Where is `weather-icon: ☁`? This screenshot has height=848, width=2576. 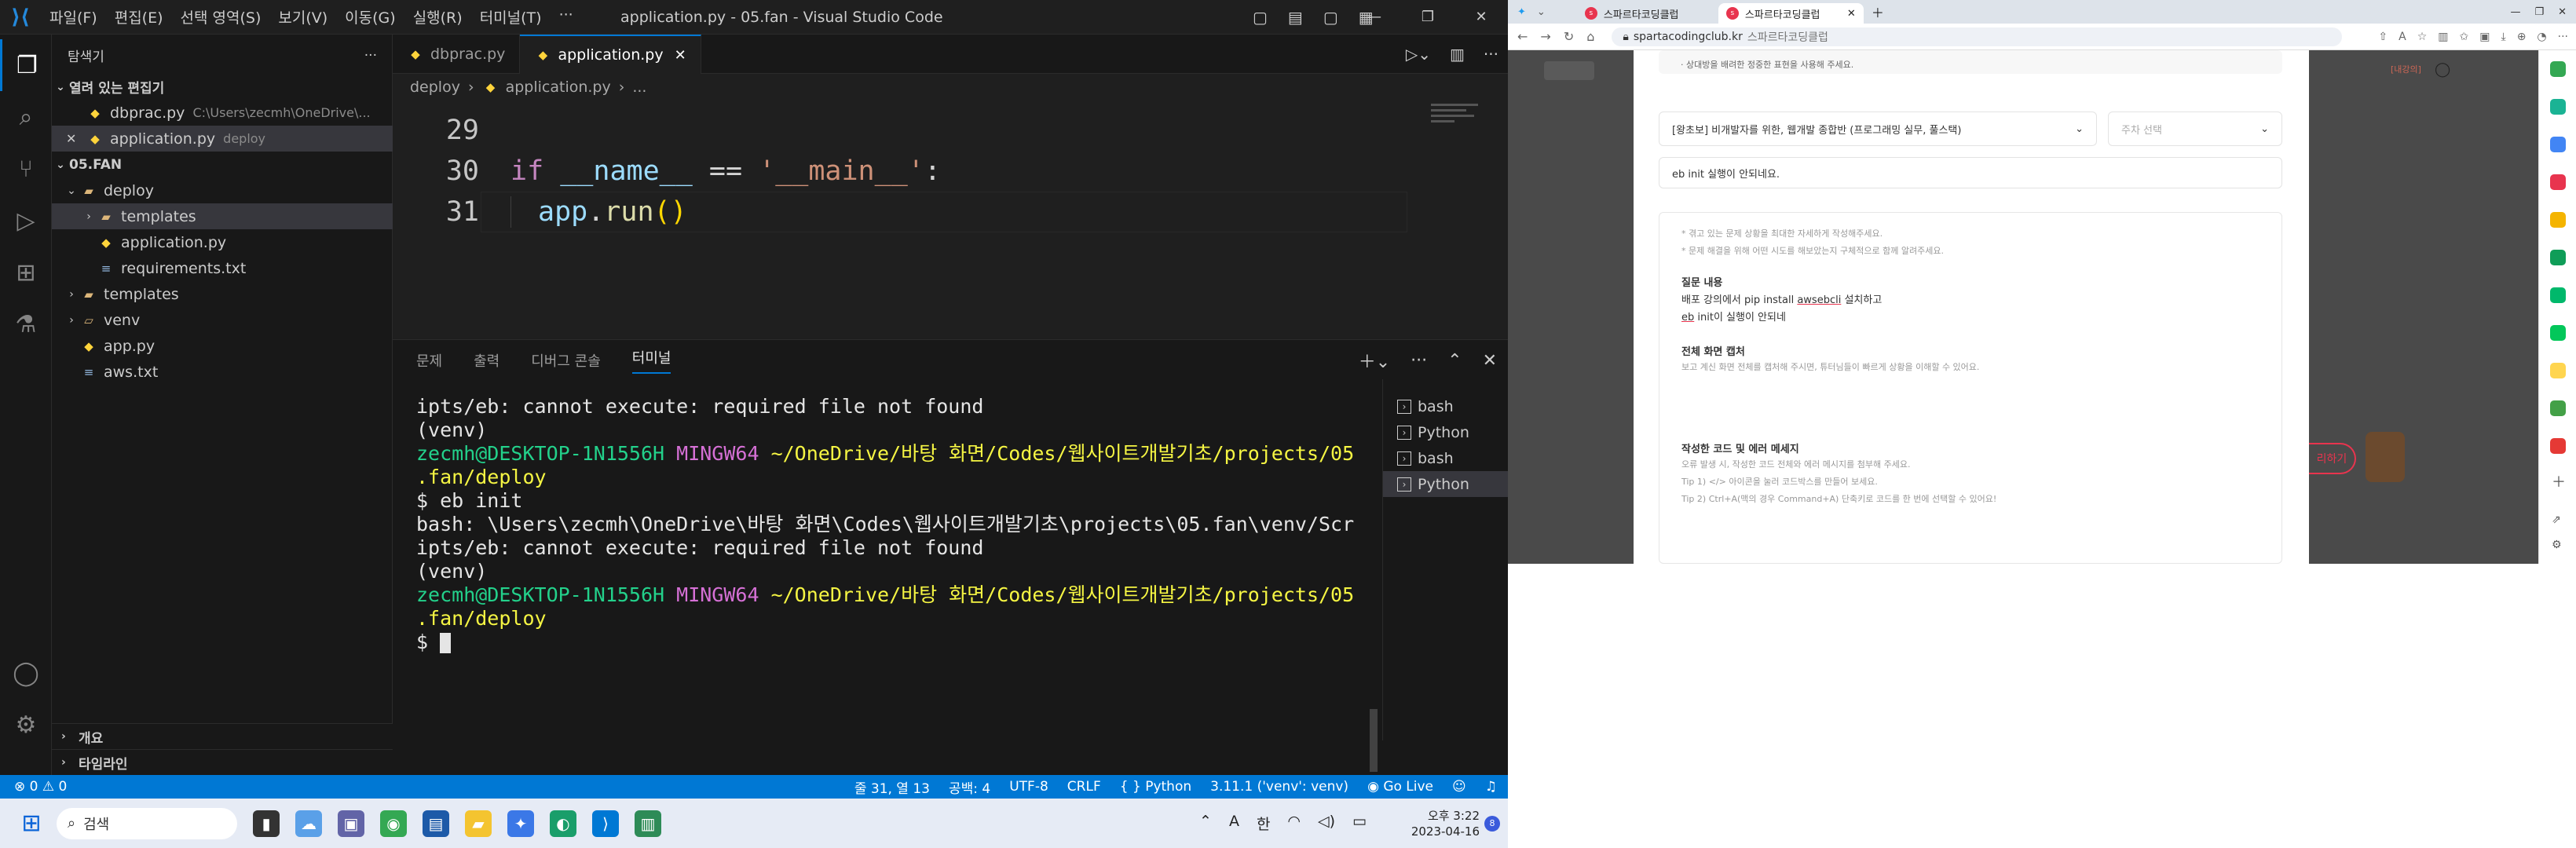
weather-icon: ☁ is located at coordinates (308, 824).